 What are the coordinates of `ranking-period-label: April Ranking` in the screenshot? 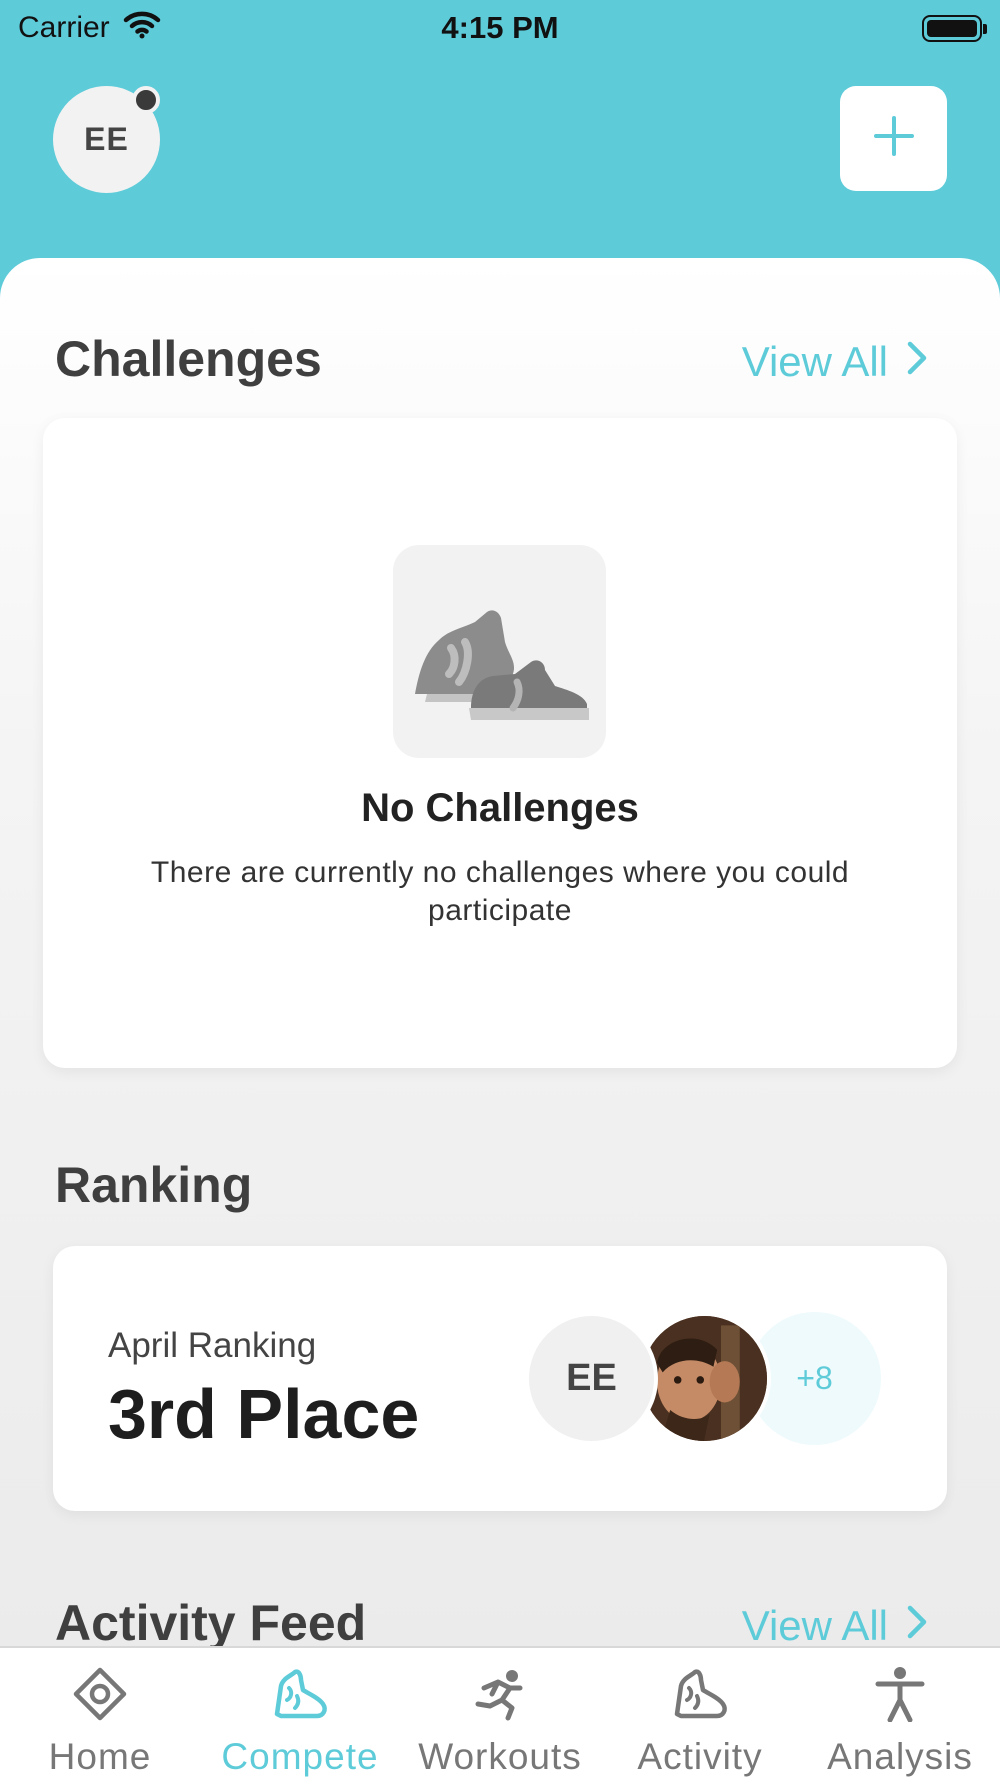 It's located at (212, 1345).